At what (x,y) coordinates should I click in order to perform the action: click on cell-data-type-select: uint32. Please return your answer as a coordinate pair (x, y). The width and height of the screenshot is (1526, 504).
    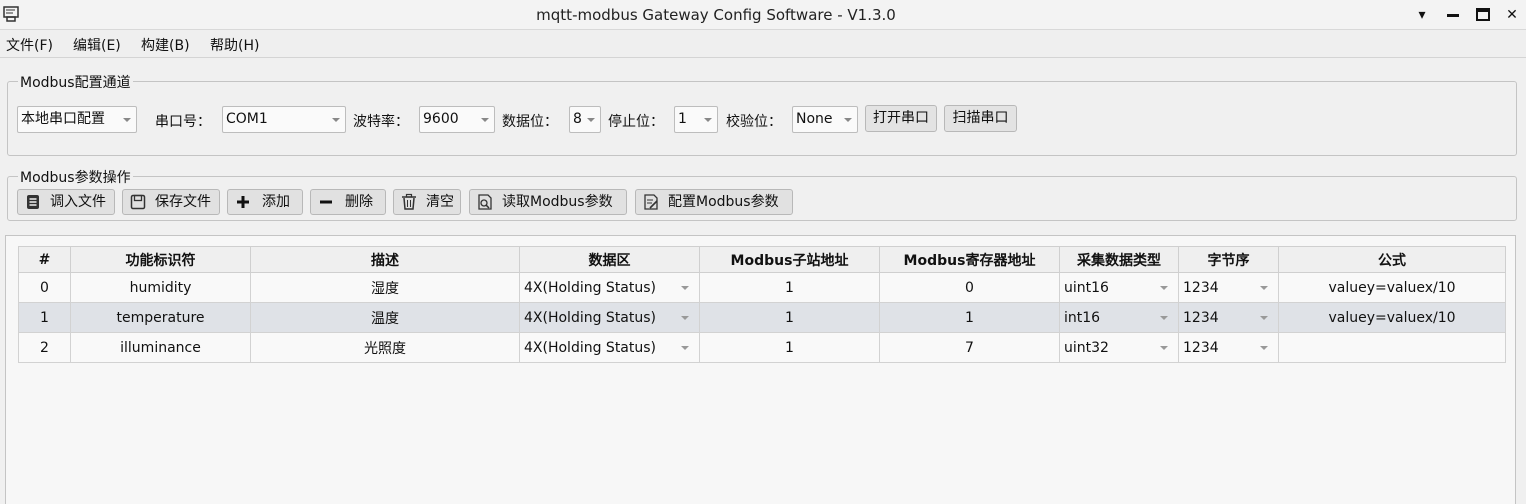
    Looking at the image, I should click on (1119, 347).